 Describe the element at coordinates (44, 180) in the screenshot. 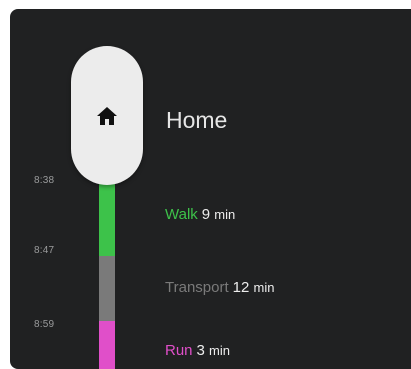

I see `time-label: 8:38` at that location.